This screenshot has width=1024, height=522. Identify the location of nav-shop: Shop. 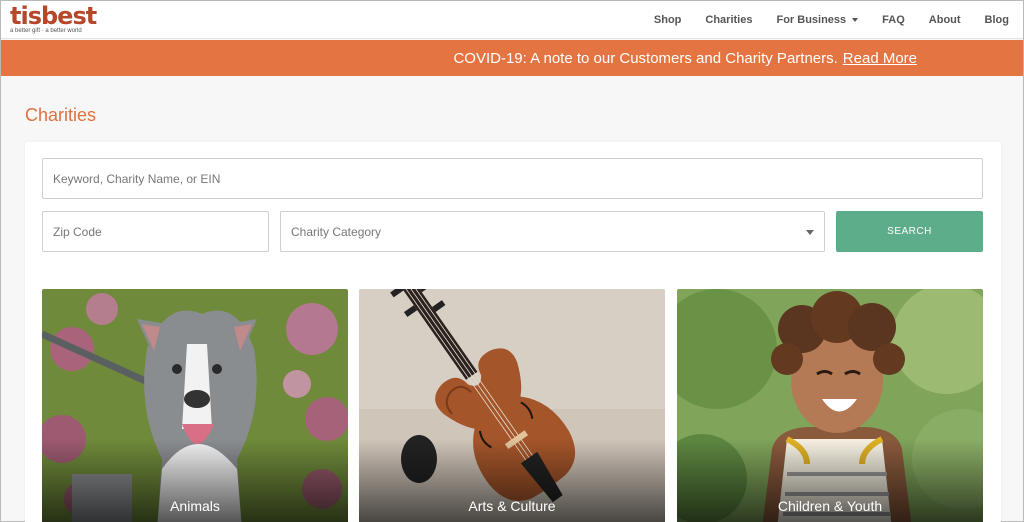
(668, 20).